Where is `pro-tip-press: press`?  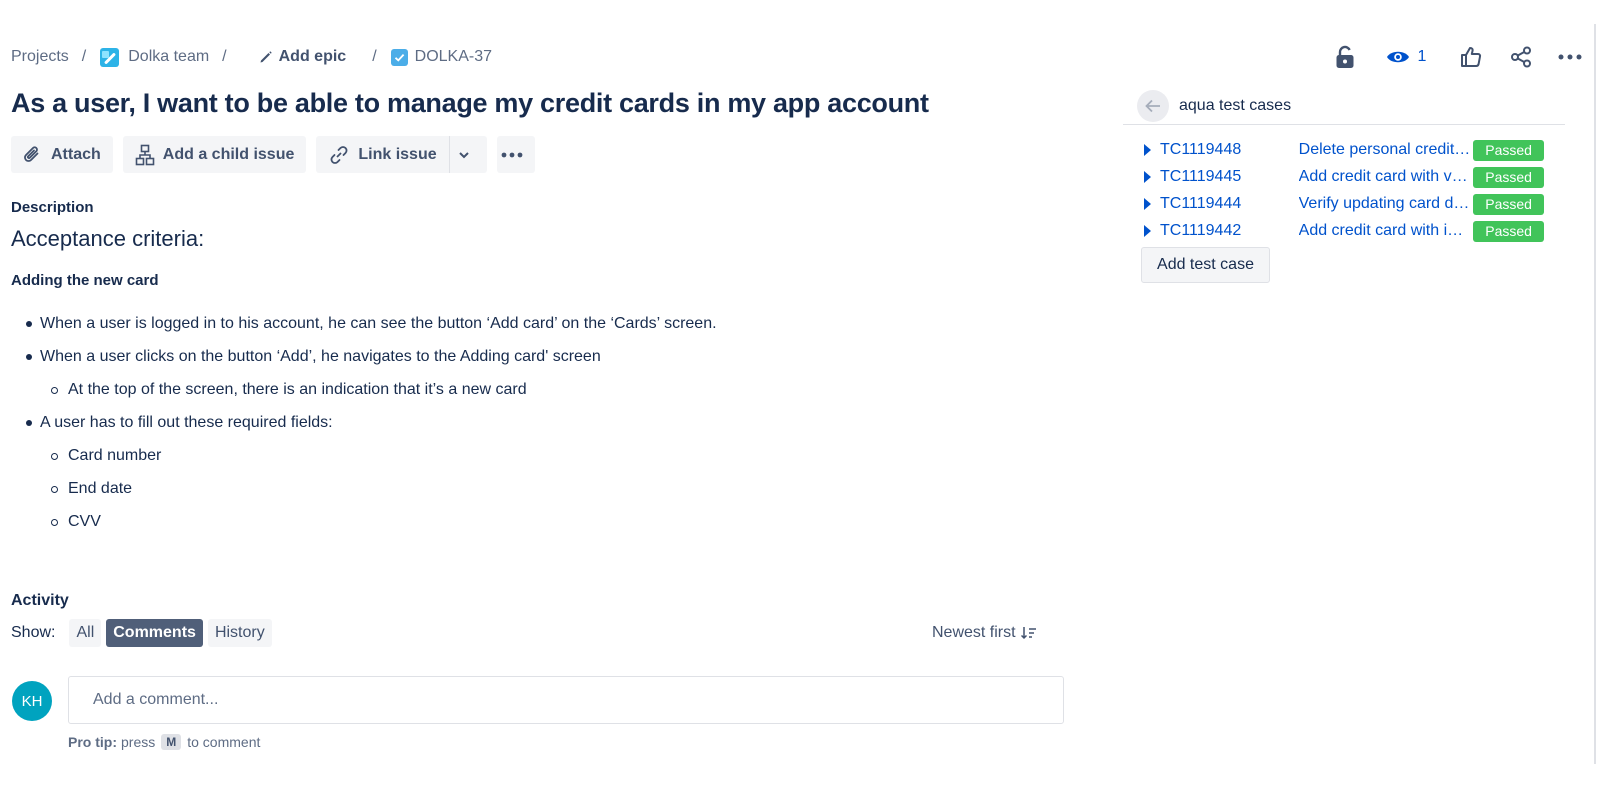
pro-tip-press: press is located at coordinates (138, 742).